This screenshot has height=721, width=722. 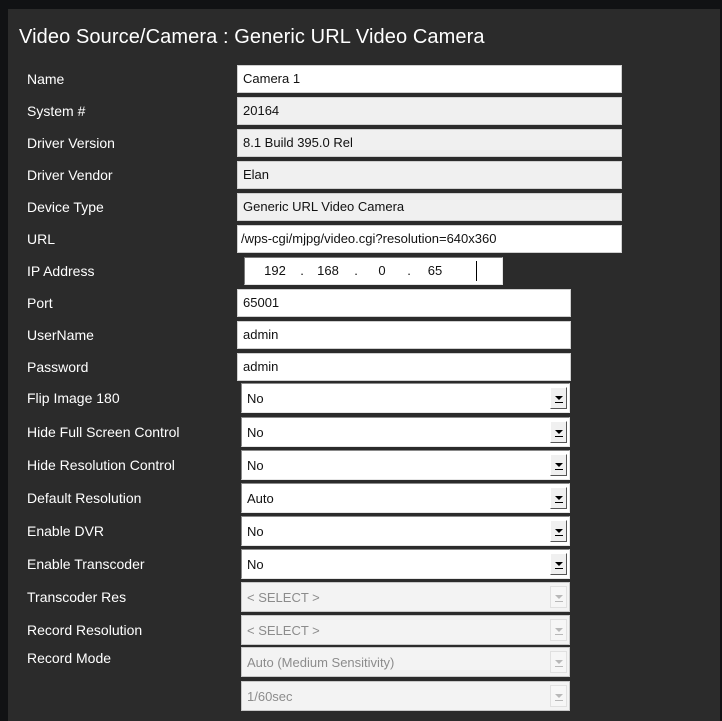 What do you see at coordinates (255, 531) in the screenshot?
I see `enable-dvr-value: No` at bounding box center [255, 531].